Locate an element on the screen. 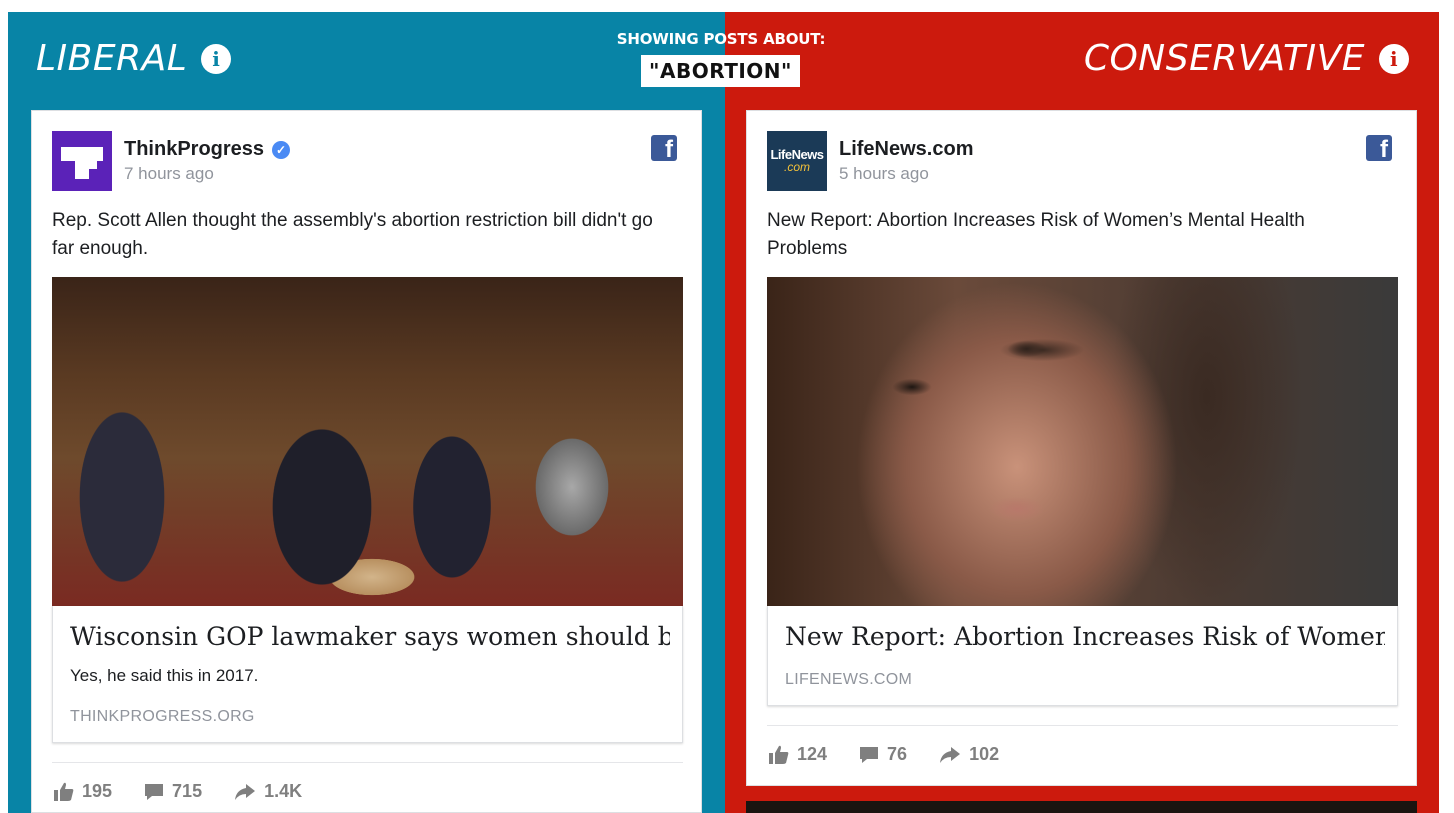 The width and height of the screenshot is (1454, 813). likes-stat: 124 is located at coordinates (798, 754).